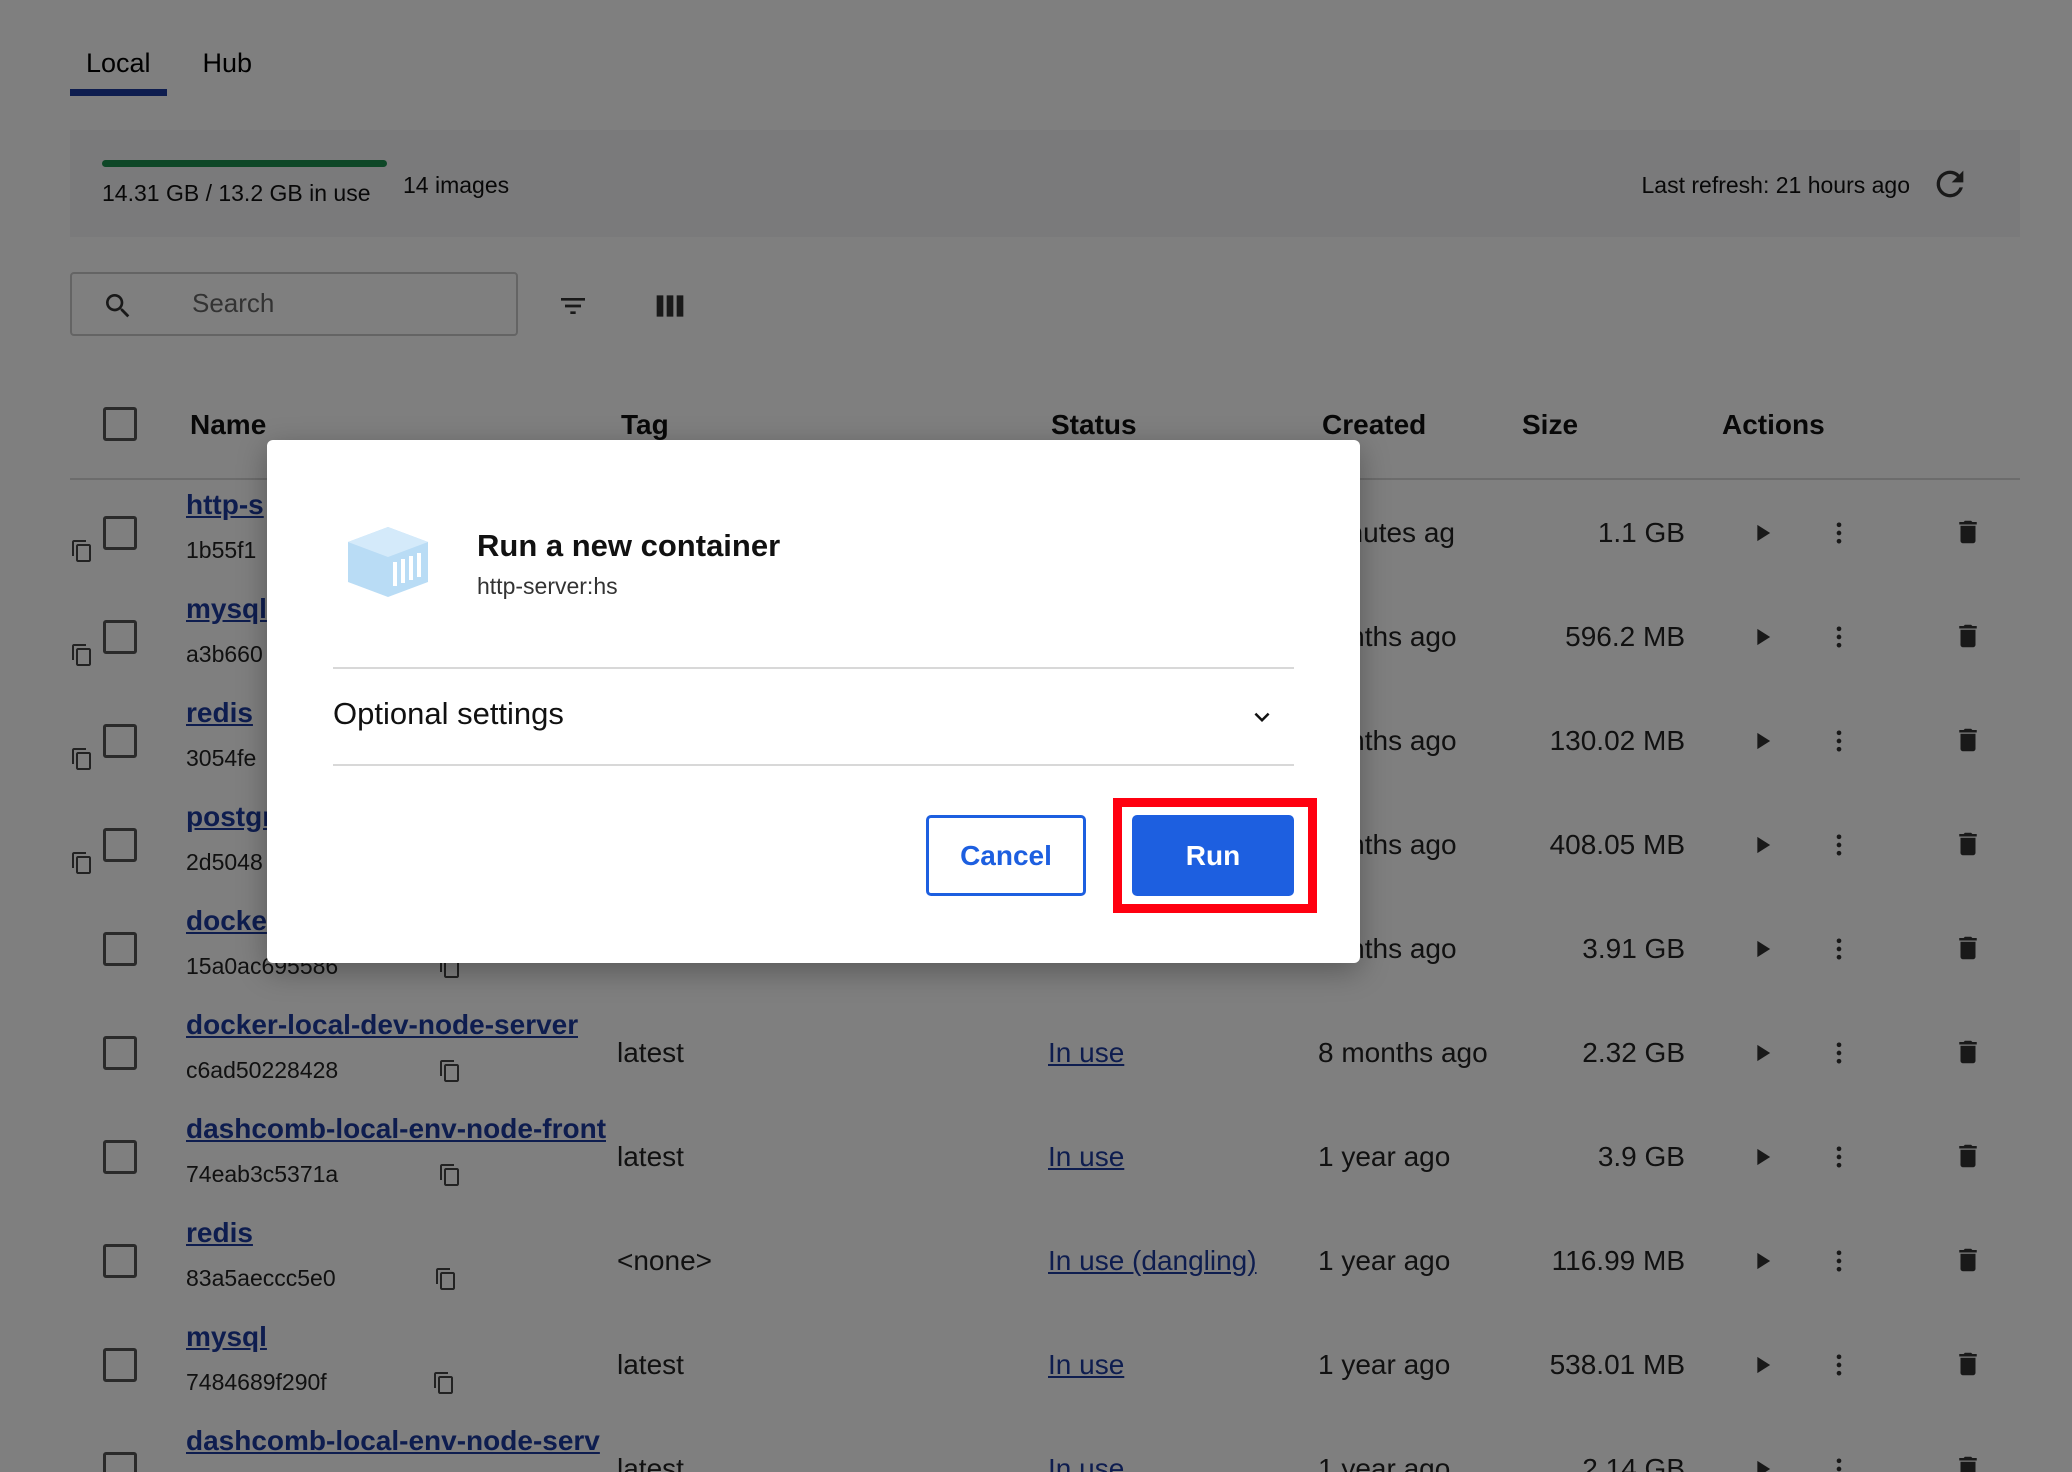  What do you see at coordinates (1006, 855) in the screenshot?
I see `cancel-button: Cancel` at bounding box center [1006, 855].